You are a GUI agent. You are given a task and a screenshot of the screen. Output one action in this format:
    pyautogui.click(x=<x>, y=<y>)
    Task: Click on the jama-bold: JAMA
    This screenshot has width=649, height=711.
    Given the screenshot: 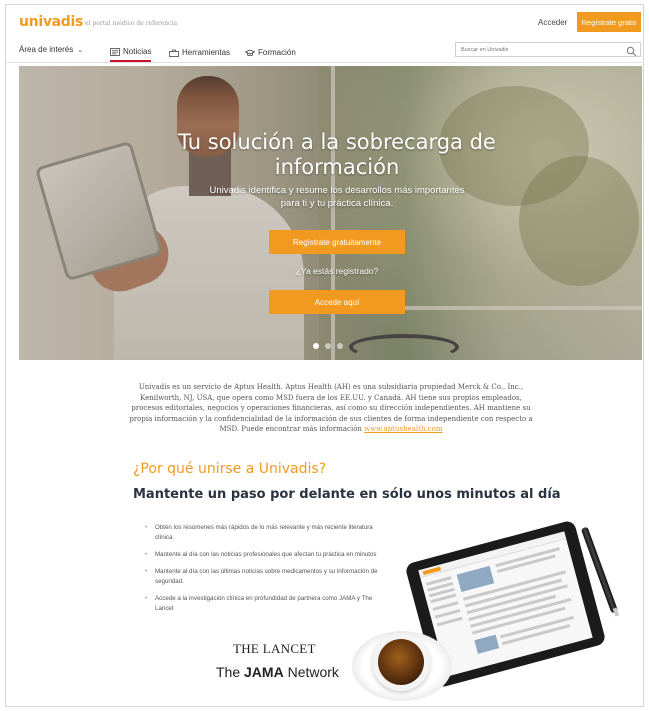 What is the action you would take?
    pyautogui.click(x=264, y=672)
    